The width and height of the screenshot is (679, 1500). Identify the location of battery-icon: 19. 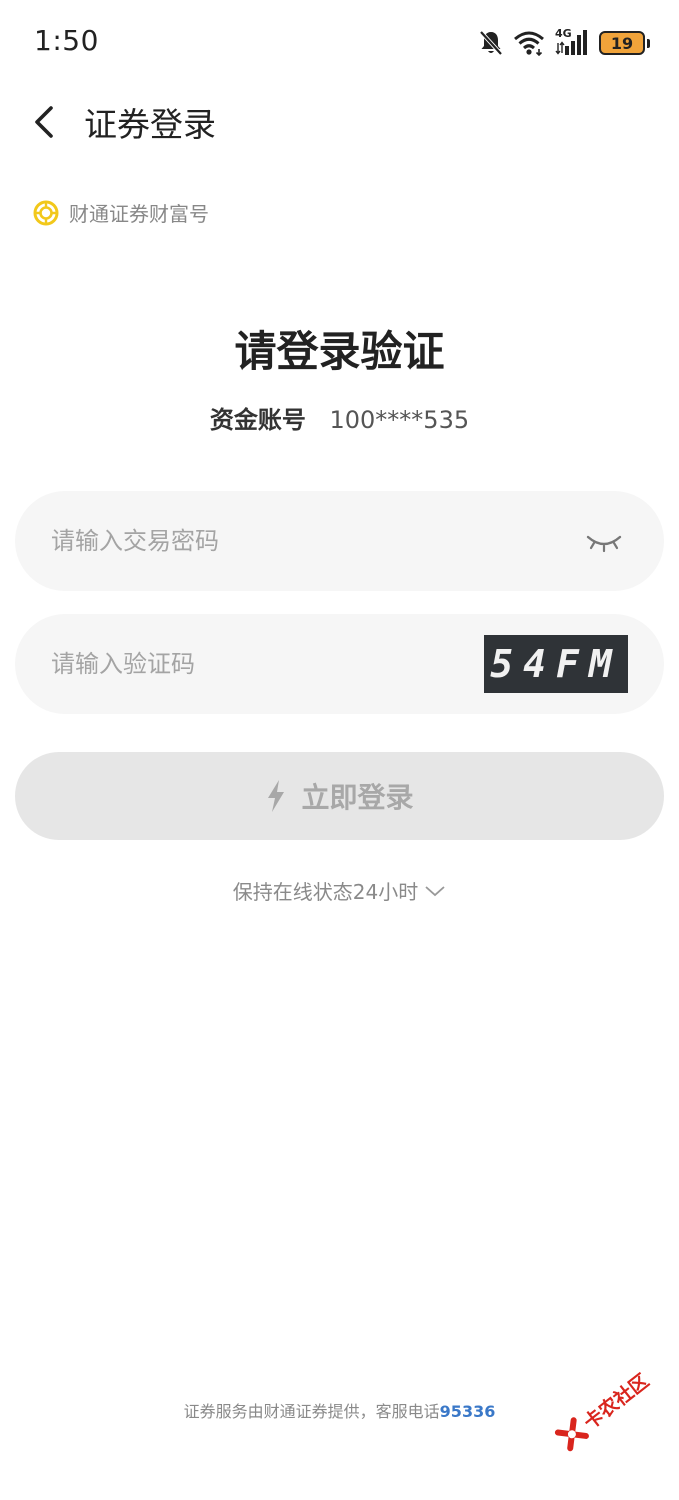
(624, 43).